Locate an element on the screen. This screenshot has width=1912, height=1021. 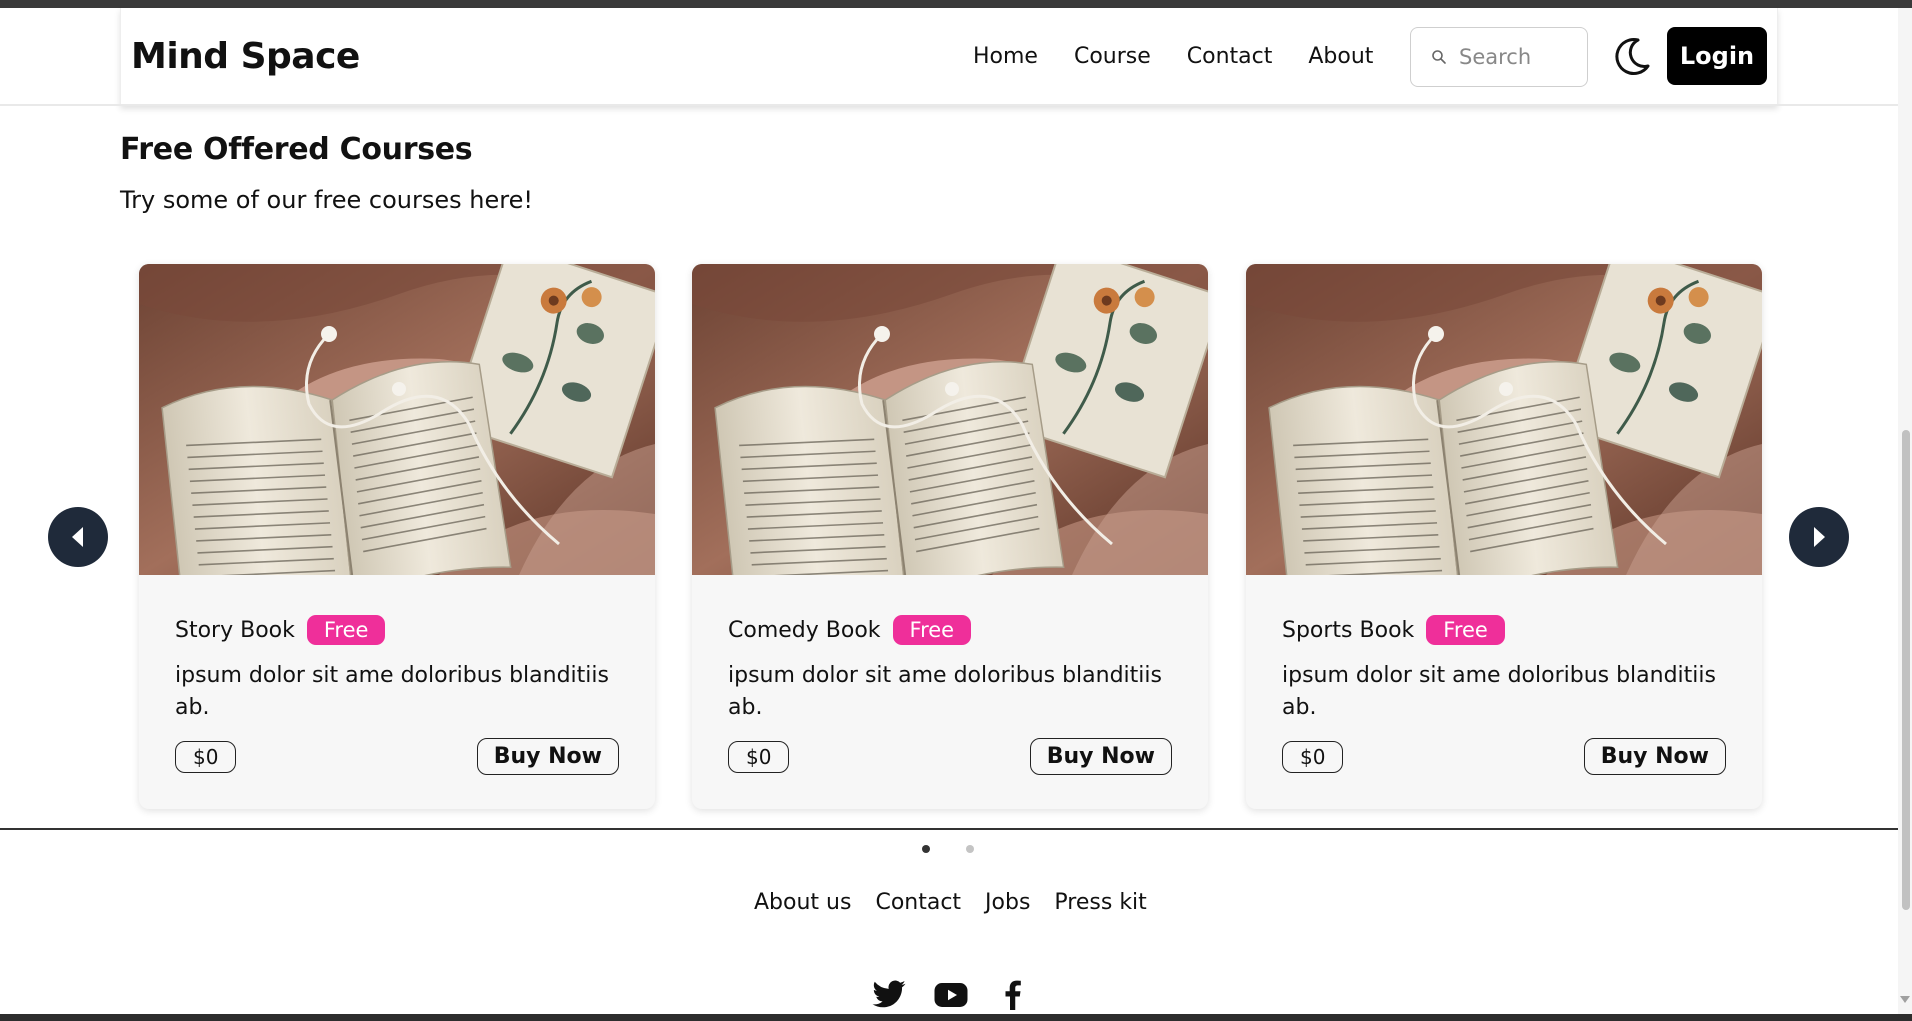
course-title: Sports Book is located at coordinates (1348, 630).